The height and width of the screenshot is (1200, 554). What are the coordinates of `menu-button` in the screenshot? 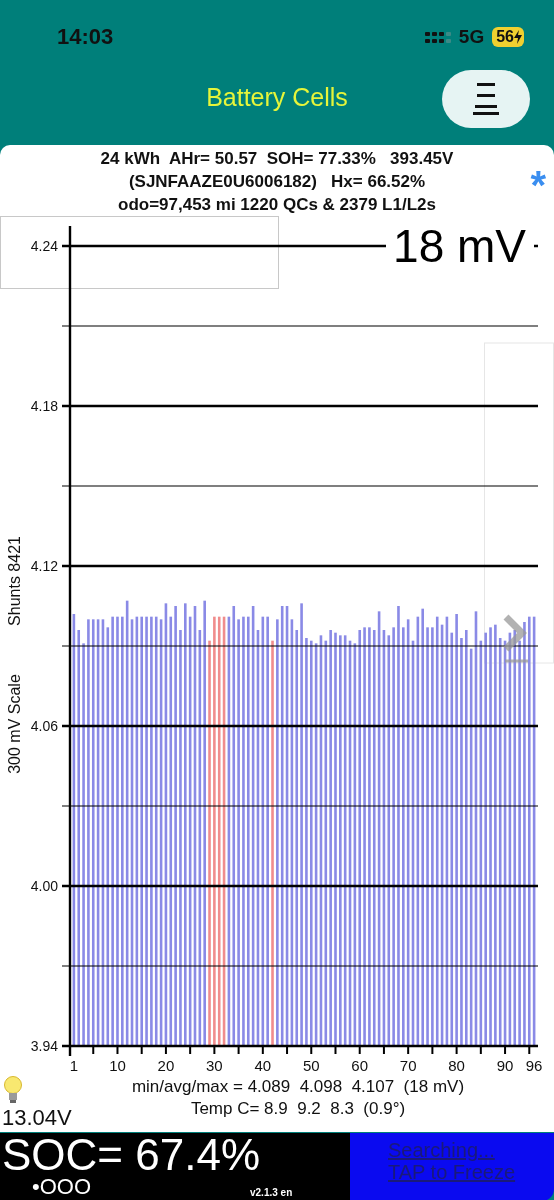 It's located at (486, 99).